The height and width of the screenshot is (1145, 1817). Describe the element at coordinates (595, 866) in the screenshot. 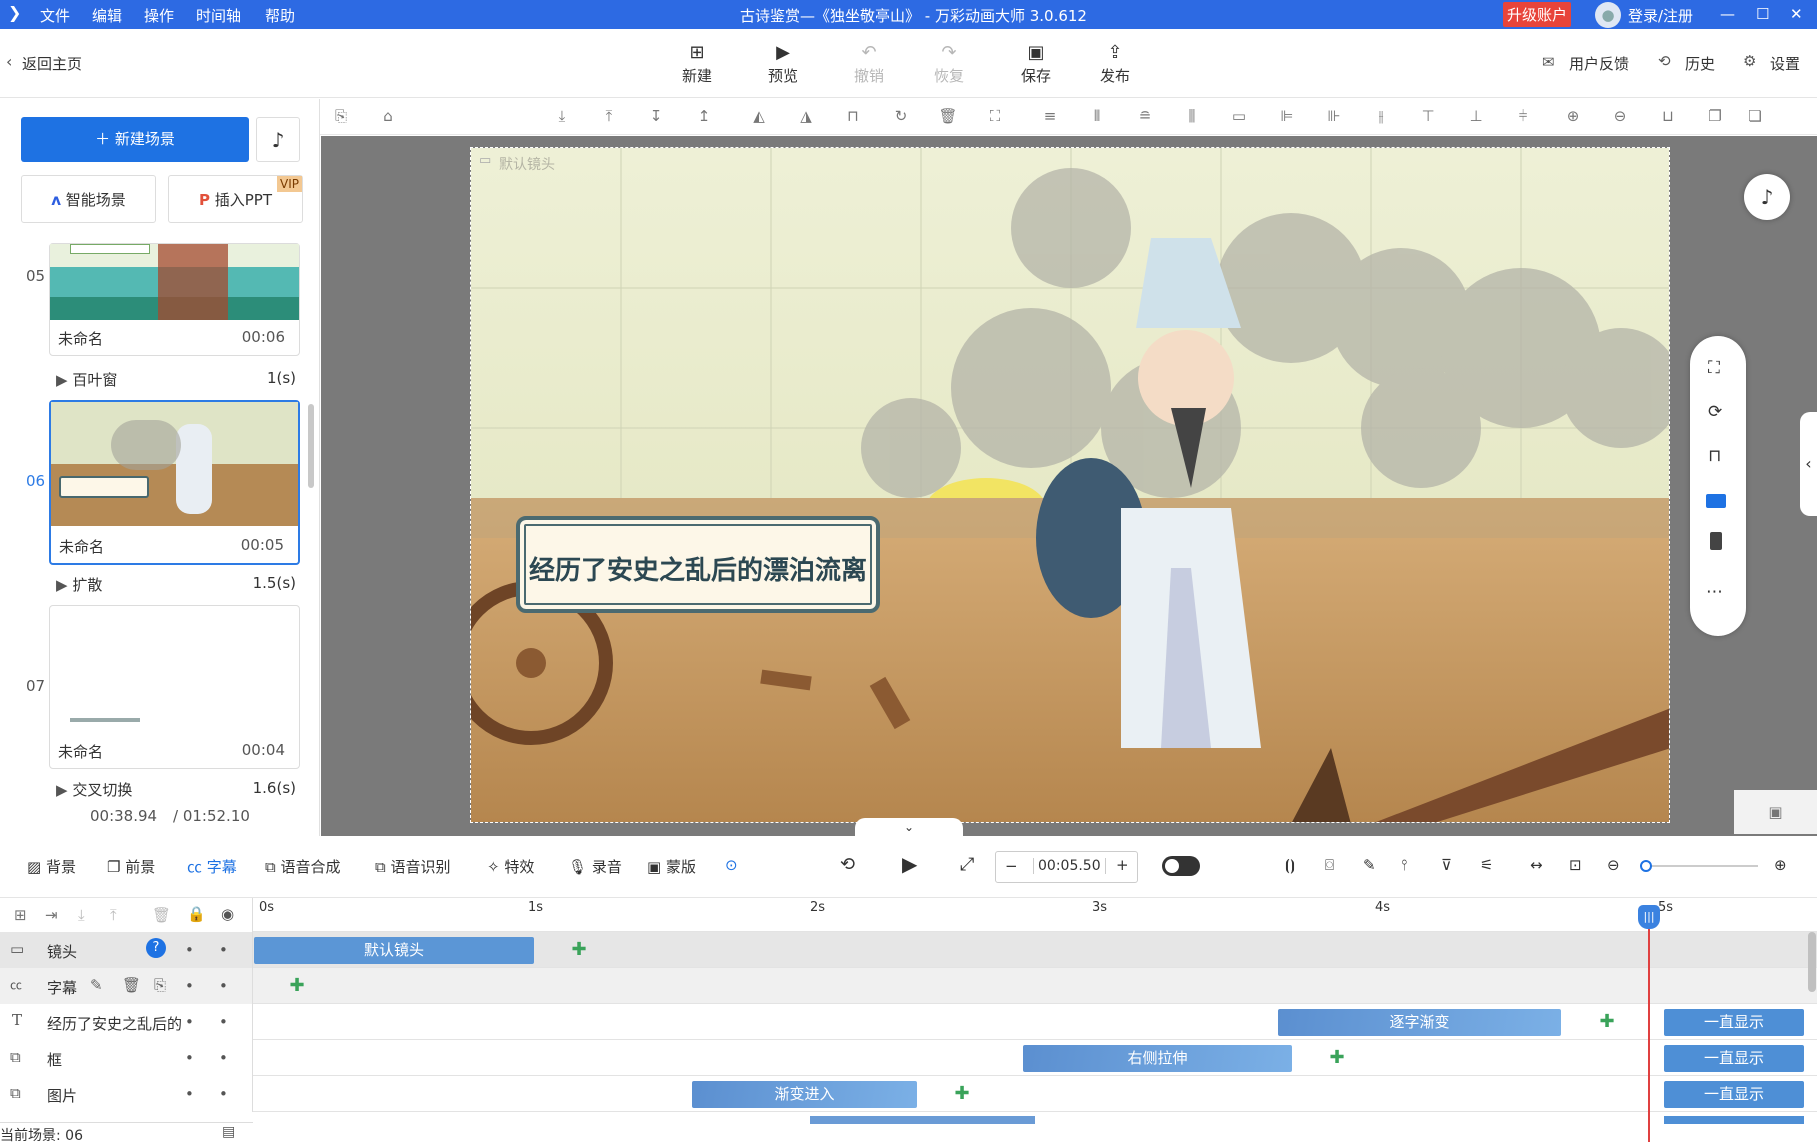

I see `record-tab: 🎙 录音` at that location.